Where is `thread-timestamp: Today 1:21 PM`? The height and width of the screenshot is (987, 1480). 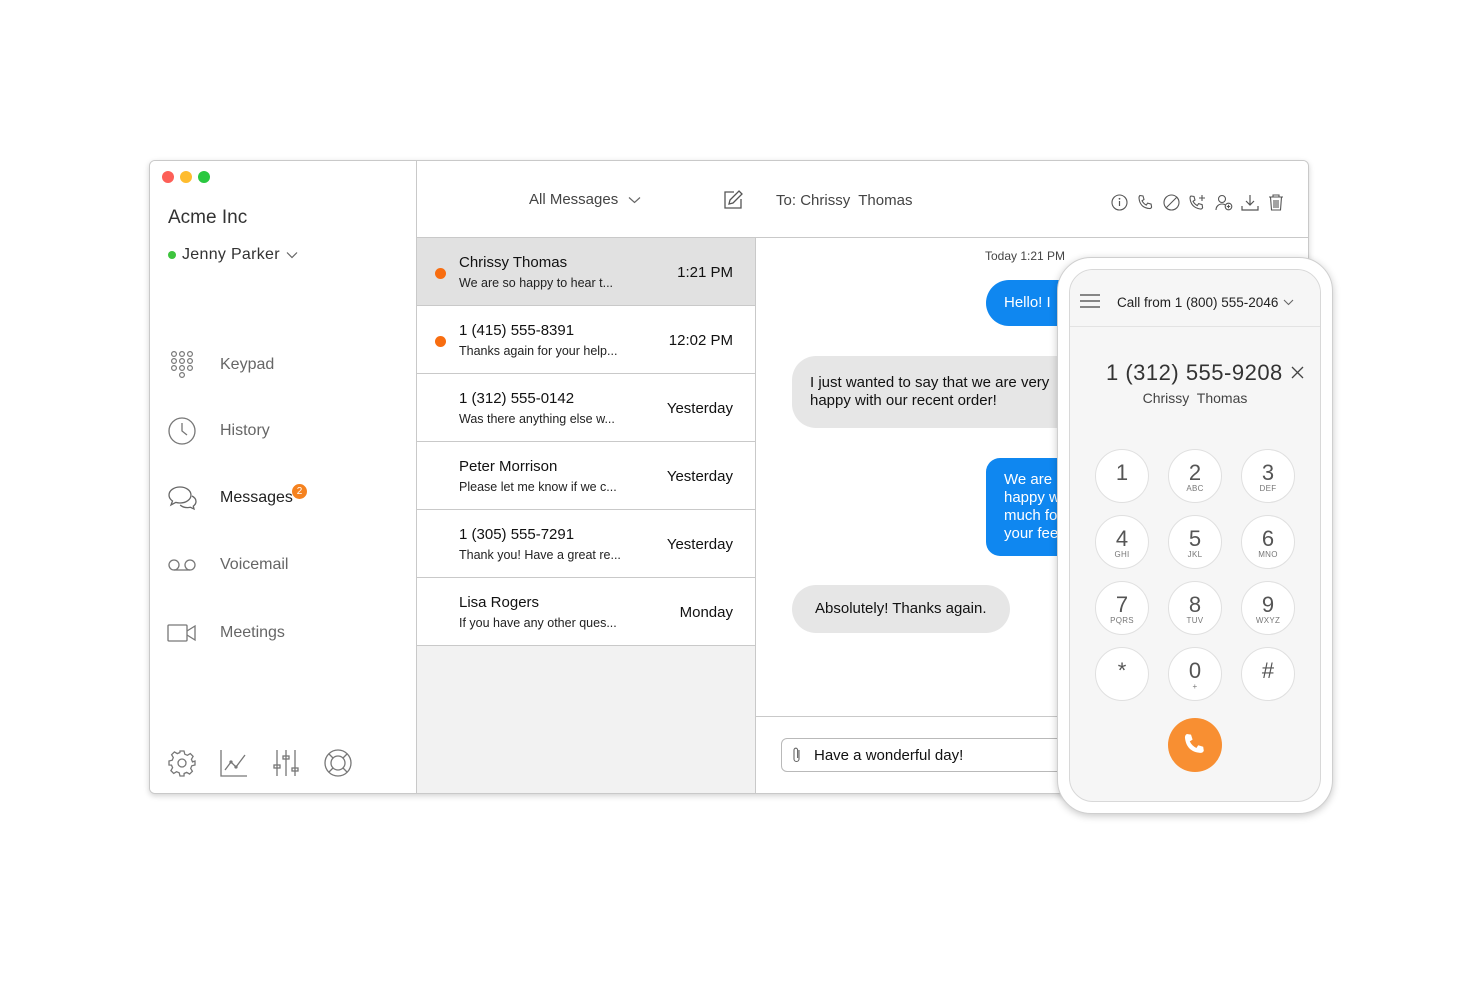
thread-timestamp: Today 1:21 PM is located at coordinates (1025, 256).